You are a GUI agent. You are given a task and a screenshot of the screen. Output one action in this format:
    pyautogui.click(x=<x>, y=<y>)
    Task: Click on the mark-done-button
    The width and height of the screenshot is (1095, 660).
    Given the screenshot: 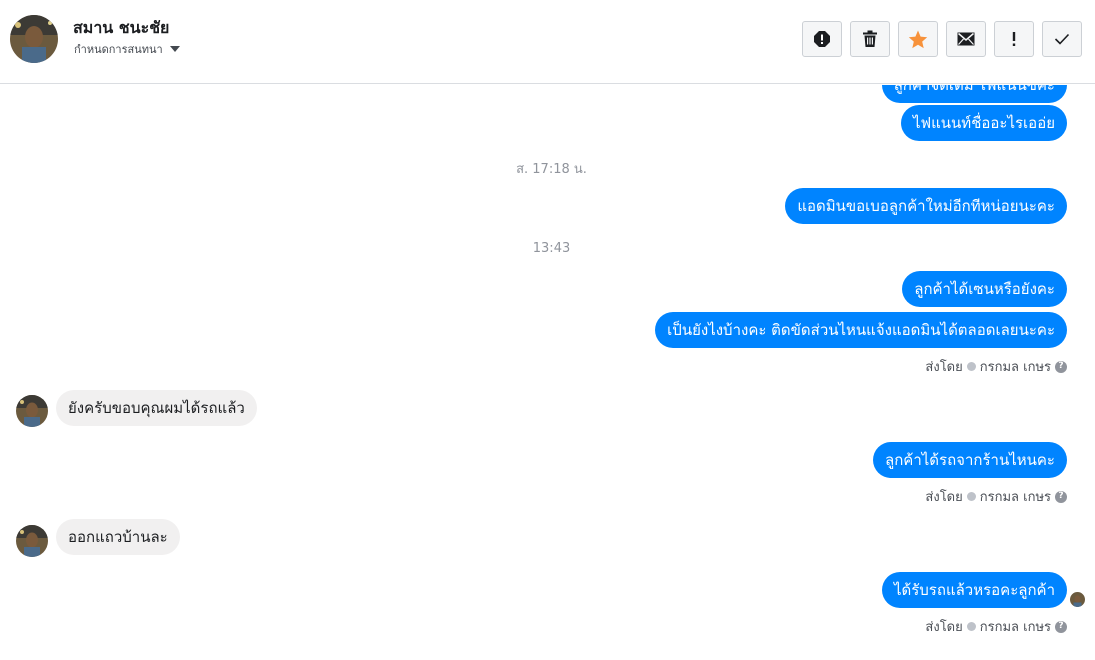 What is the action you would take?
    pyautogui.click(x=1062, y=39)
    